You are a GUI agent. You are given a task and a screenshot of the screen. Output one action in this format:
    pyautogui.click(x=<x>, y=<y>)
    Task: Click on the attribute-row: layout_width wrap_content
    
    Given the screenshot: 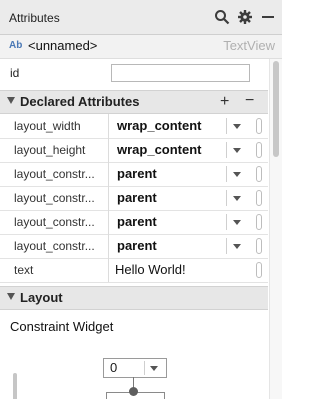 What is the action you would take?
    pyautogui.click(x=134, y=126)
    